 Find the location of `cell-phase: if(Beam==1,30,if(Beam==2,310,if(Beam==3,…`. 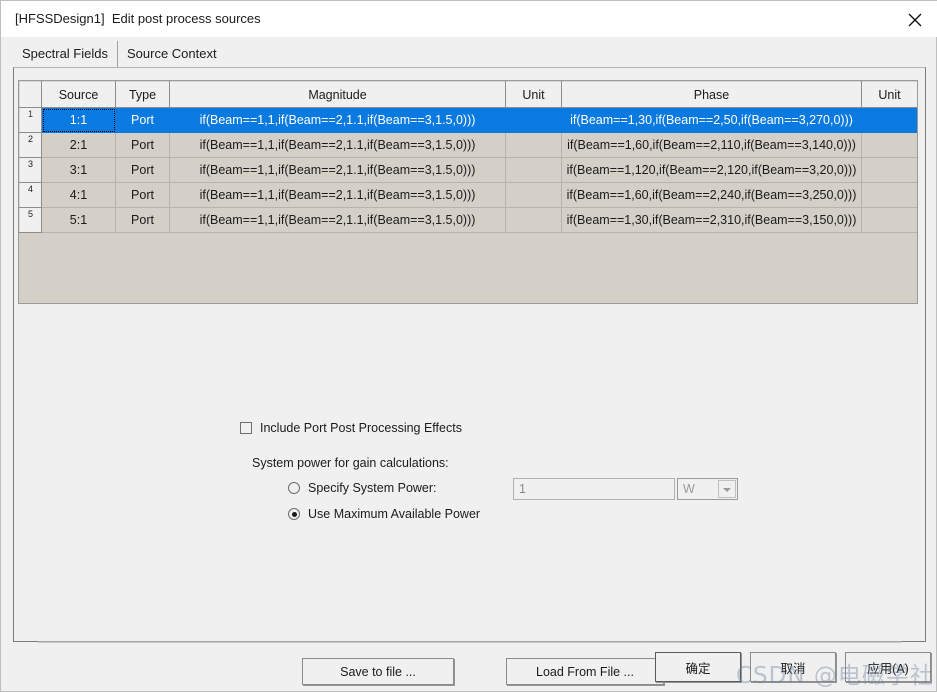

cell-phase: if(Beam==1,30,if(Beam==2,310,if(Beam==3,… is located at coordinates (711, 220).